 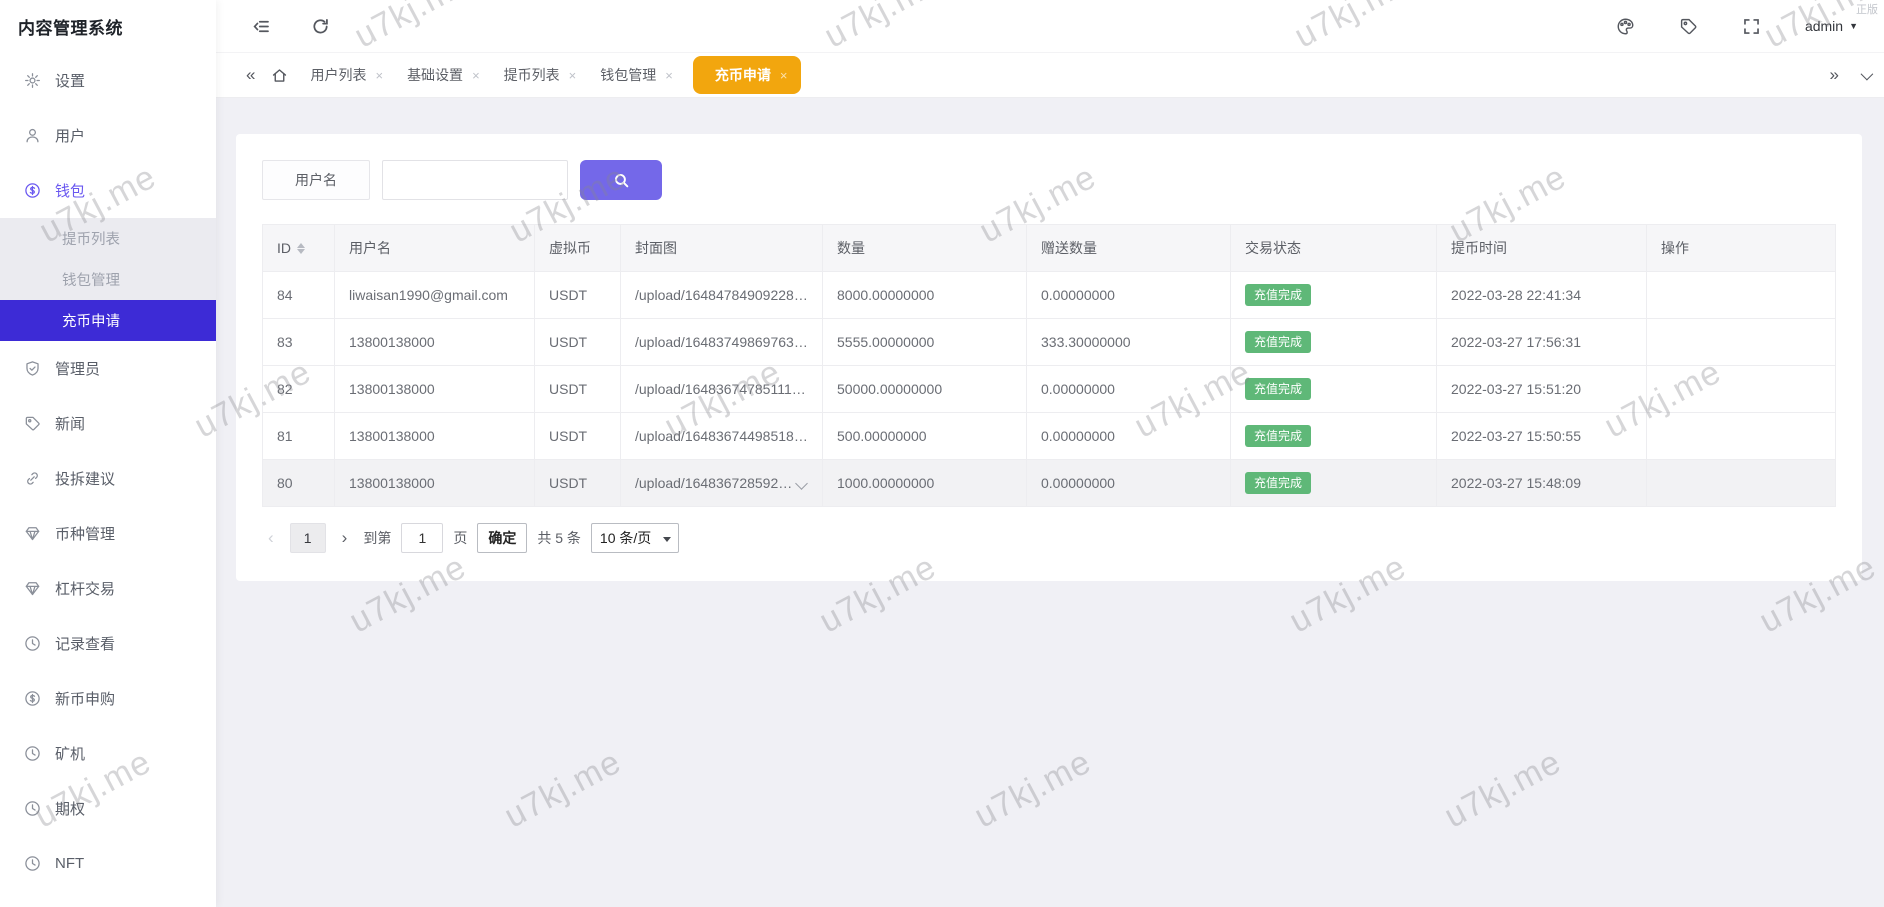 I want to click on cell-bonus: 333.30000000, so click(x=1128, y=342).